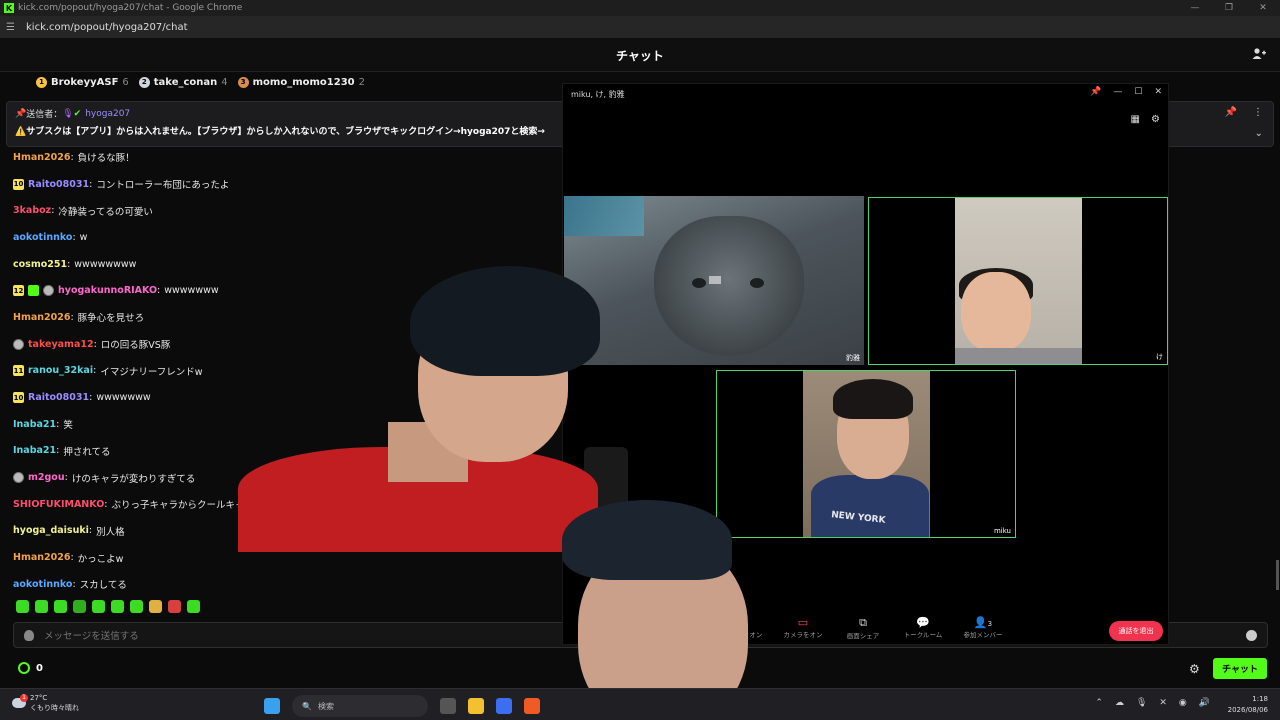 This screenshot has height=720, width=1280. I want to click on chat-message: 10 Raito08031: コントローラー布団にあったよ, so click(293, 184).